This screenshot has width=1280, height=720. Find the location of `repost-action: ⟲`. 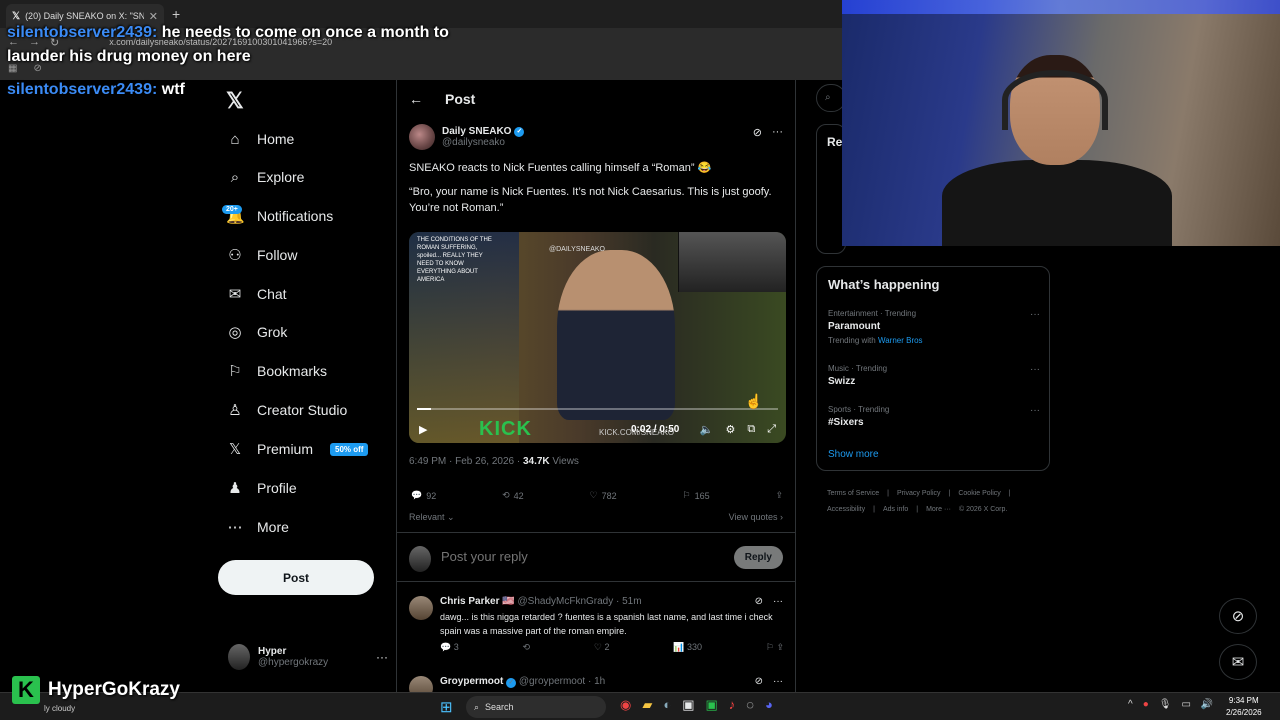

repost-action: ⟲ is located at coordinates (527, 647).